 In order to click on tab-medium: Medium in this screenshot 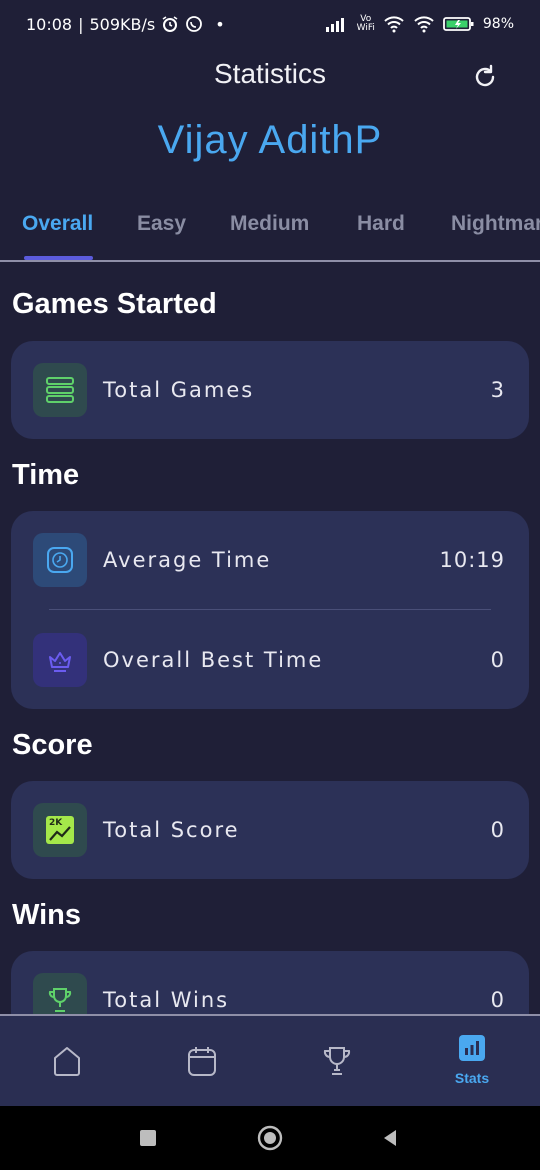, I will do `click(269, 224)`.